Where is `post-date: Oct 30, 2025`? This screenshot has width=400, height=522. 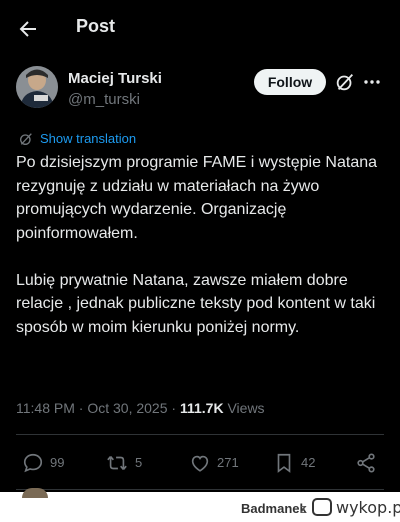
post-date: Oct 30, 2025 is located at coordinates (127, 408).